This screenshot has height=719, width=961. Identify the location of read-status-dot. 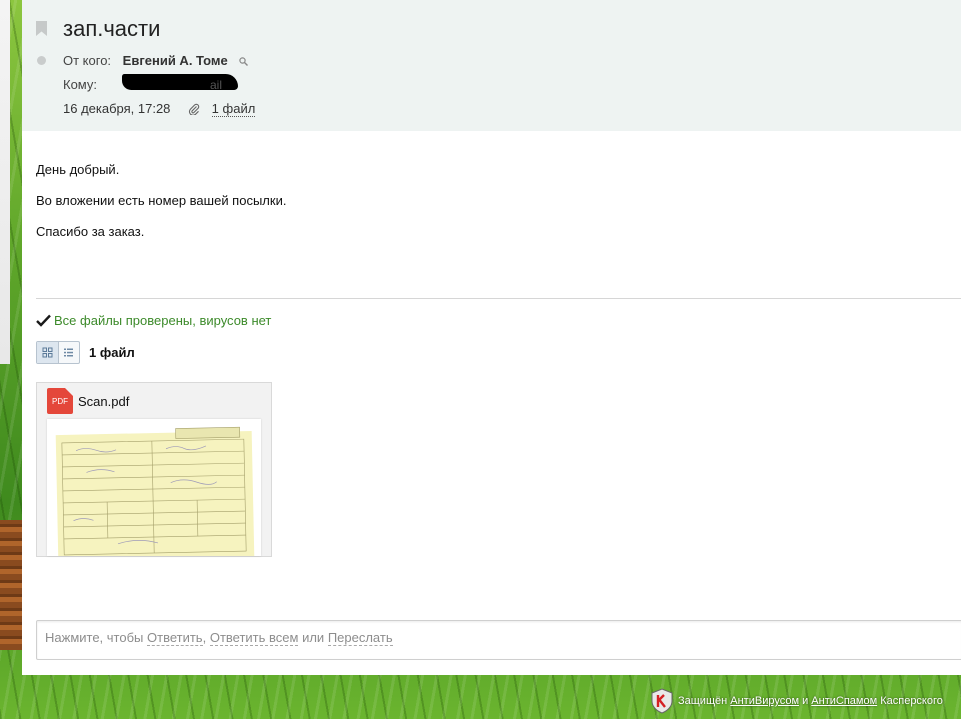
(41, 60).